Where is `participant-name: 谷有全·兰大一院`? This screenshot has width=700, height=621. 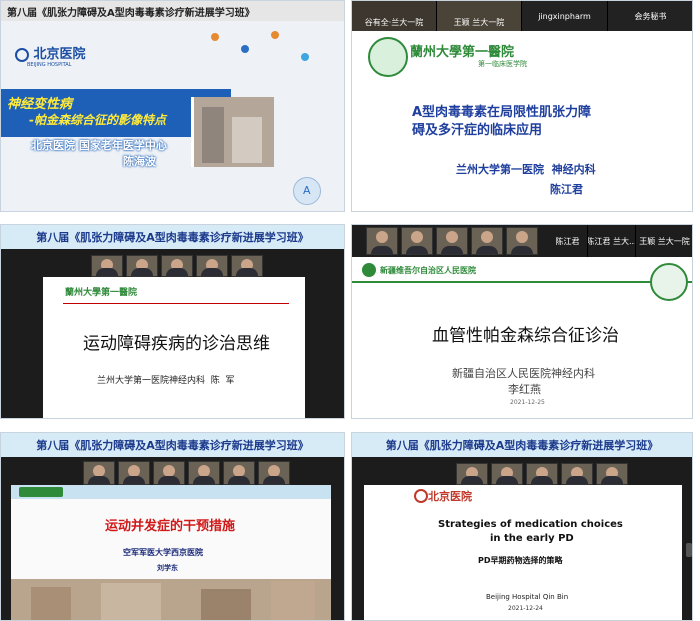 participant-name: 谷有全·兰大一院 is located at coordinates (394, 22).